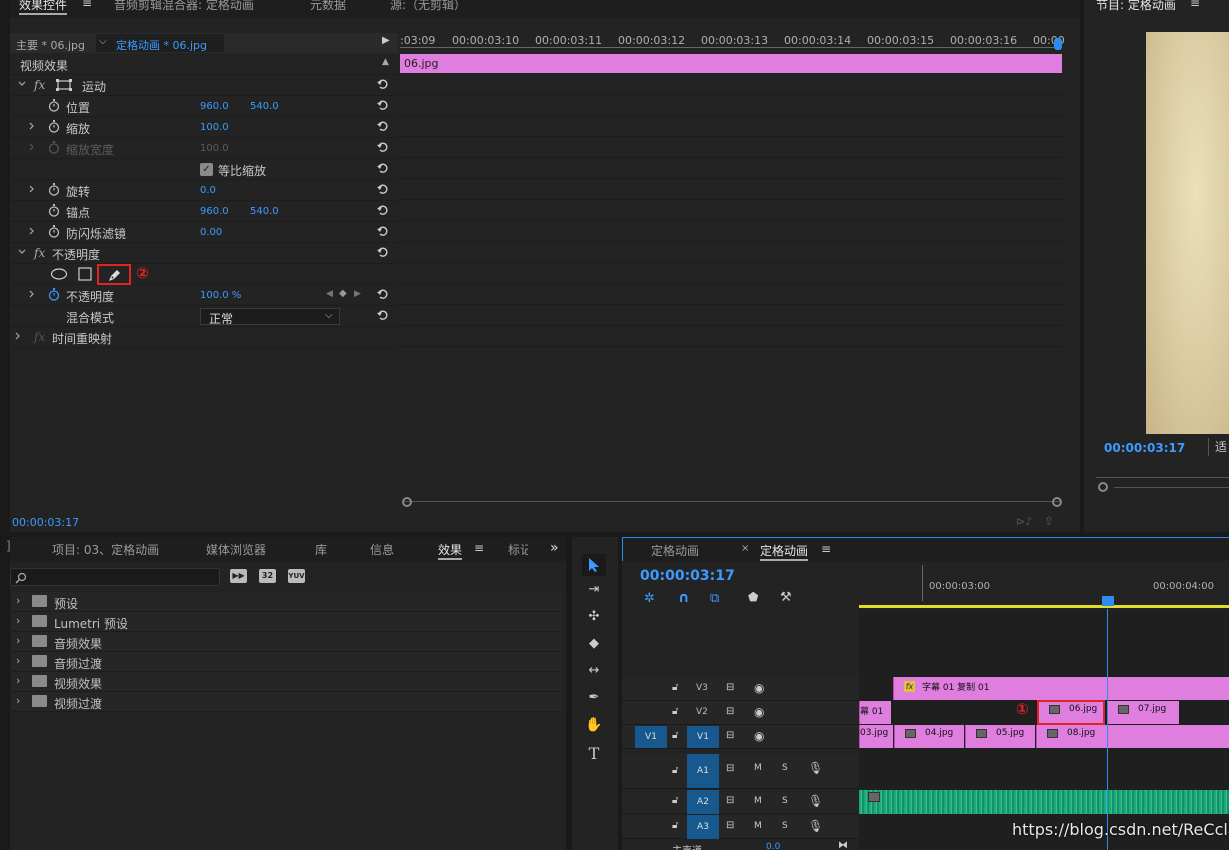 Image resolution: width=1229 pixels, height=850 pixels. Describe the element at coordinates (1044, 606) in the screenshot. I see `work-area-bar` at that location.